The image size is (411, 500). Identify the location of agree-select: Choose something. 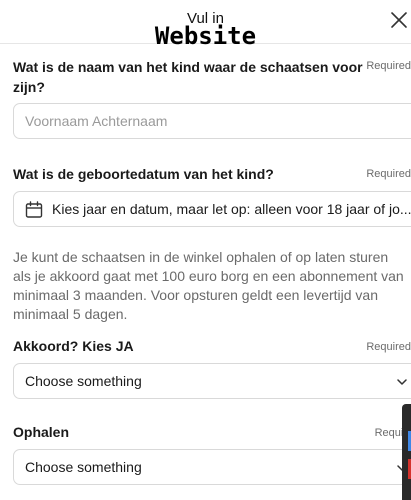
(212, 381).